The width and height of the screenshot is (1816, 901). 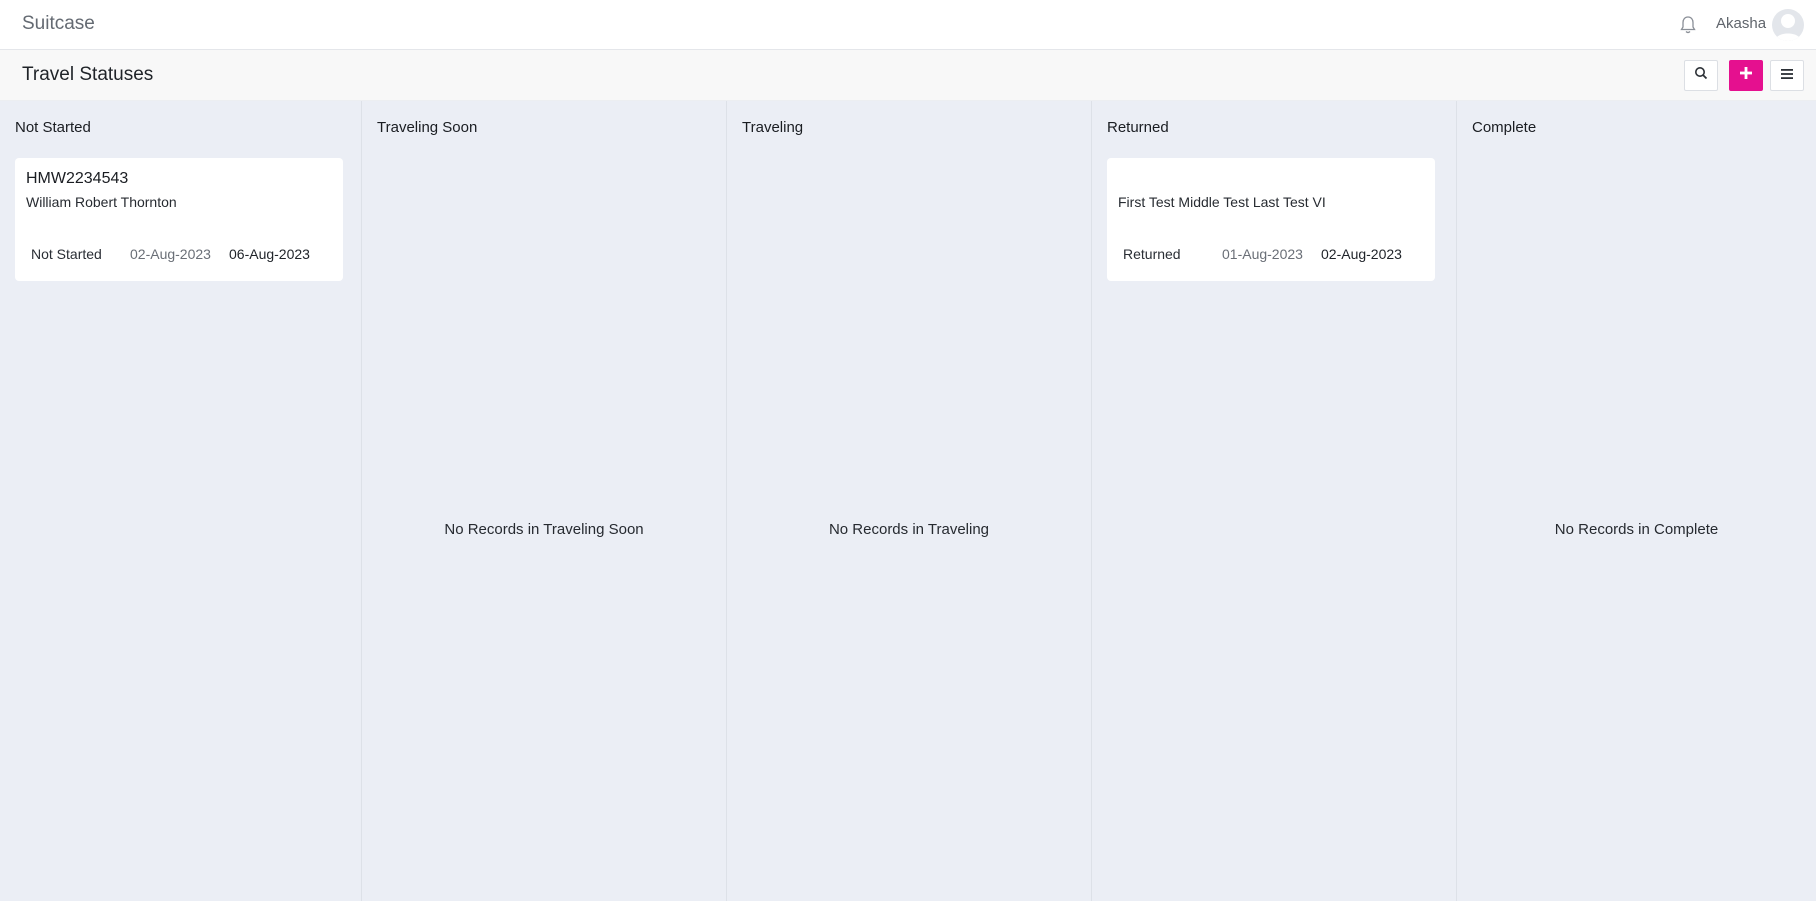 I want to click on card-start-date: 02-Aug-2023, so click(x=170, y=254).